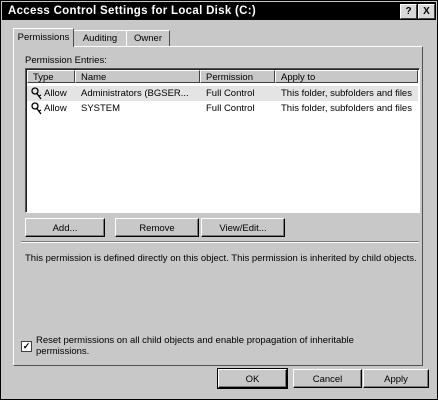  What do you see at coordinates (396, 378) in the screenshot?
I see `apply-button: Apply` at bounding box center [396, 378].